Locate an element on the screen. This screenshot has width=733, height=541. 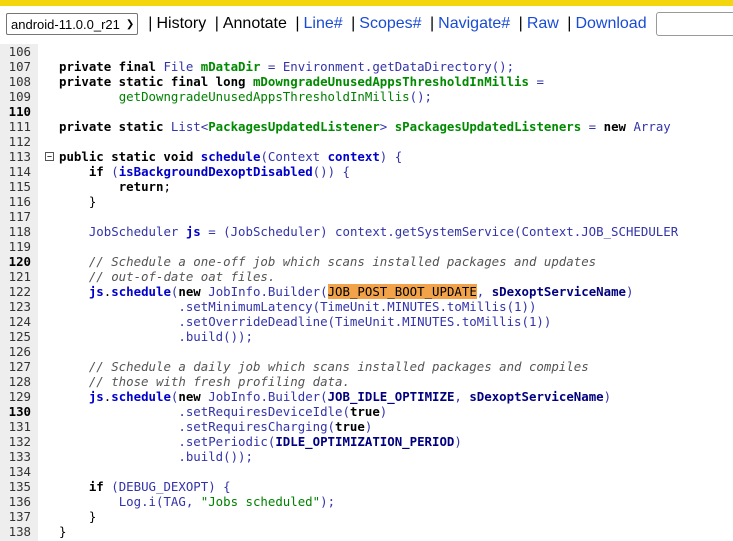
line-number: 128 is located at coordinates (15, 381).